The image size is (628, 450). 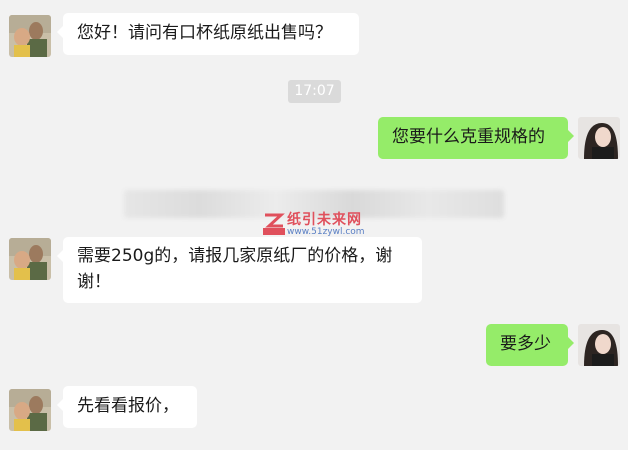 I want to click on message-text: 要多少, so click(x=525, y=344).